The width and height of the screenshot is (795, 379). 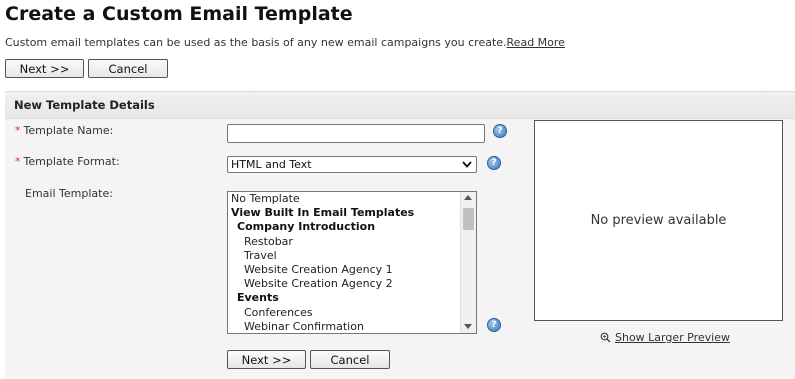 I want to click on preview-empty-text: No preview available, so click(x=658, y=220).